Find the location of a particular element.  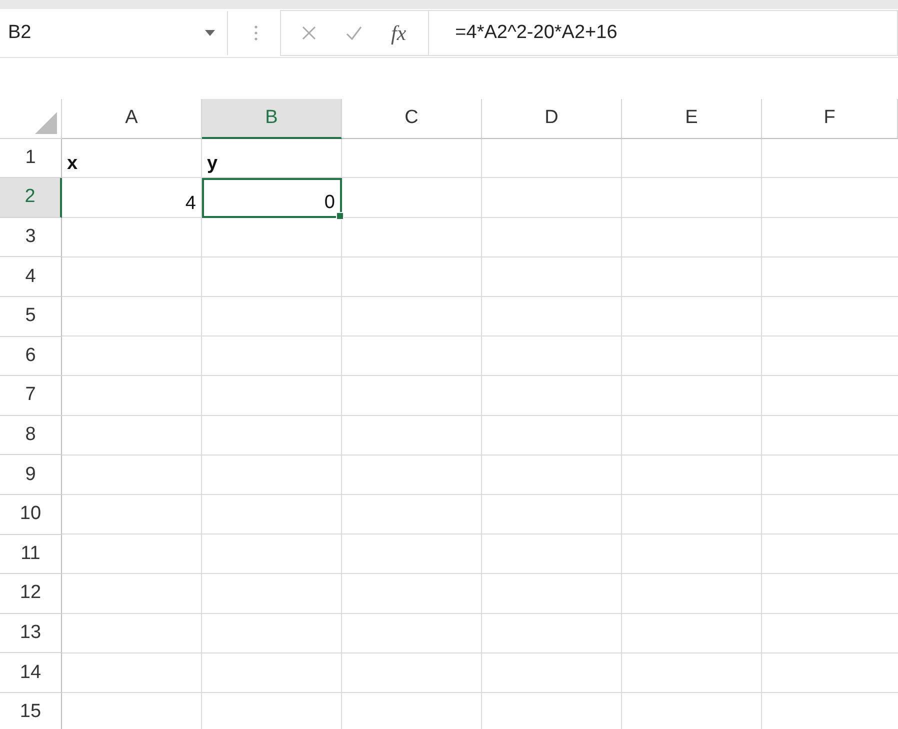

row-header: 1 is located at coordinates (31, 158).